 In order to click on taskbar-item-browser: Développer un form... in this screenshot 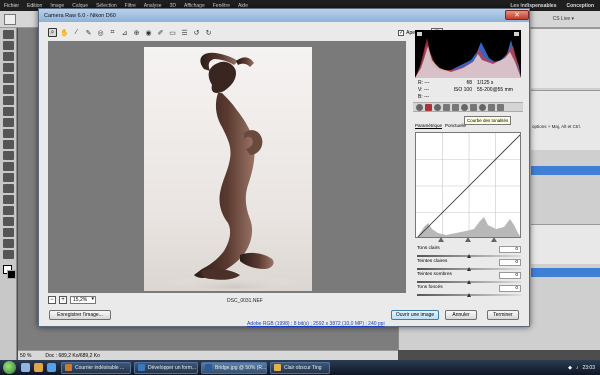, I will do `click(166, 367)`.